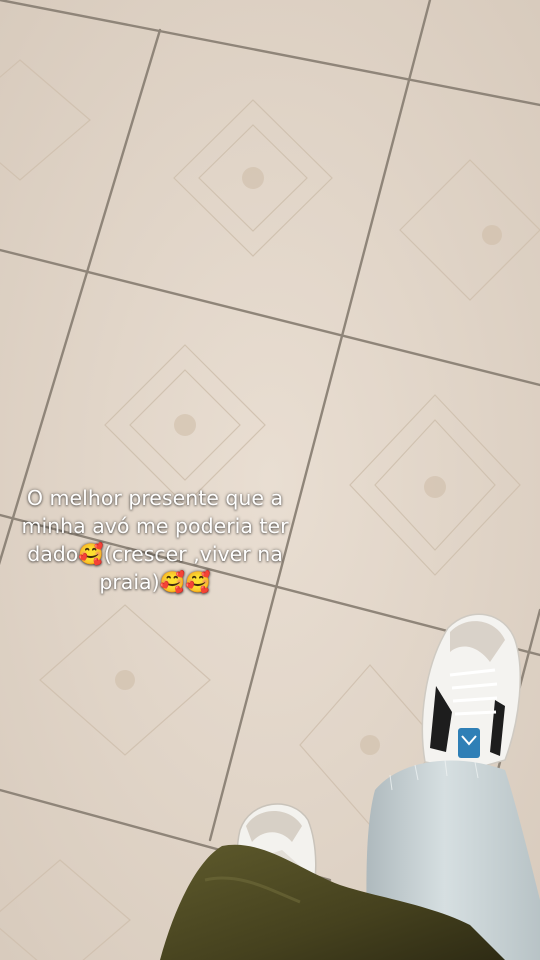  What do you see at coordinates (155, 526) in the screenshot?
I see `caption-line: minha avó me poderia ter` at bounding box center [155, 526].